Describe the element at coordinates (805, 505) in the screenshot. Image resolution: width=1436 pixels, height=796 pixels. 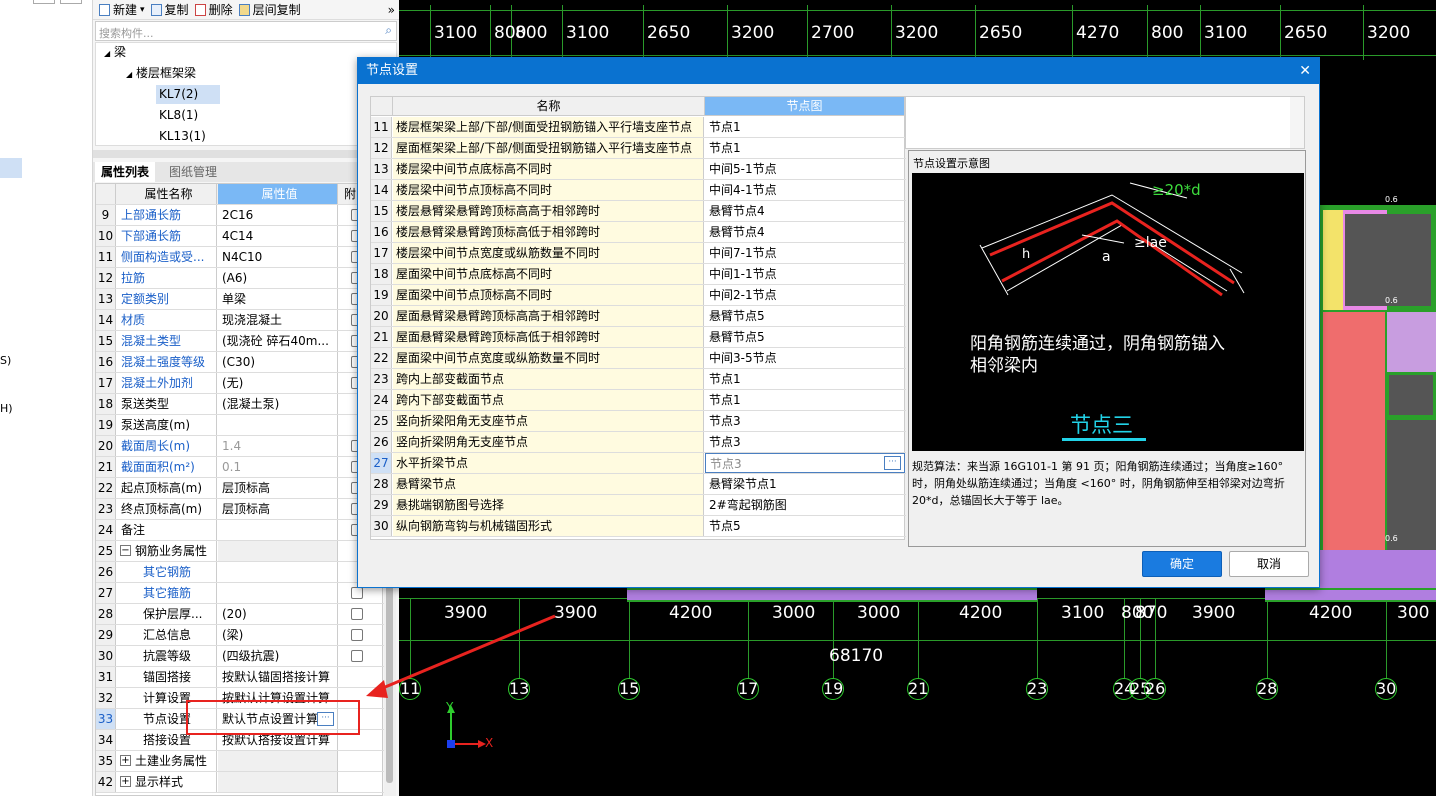
I see `node-value: 2#弯起钢筋图` at that location.